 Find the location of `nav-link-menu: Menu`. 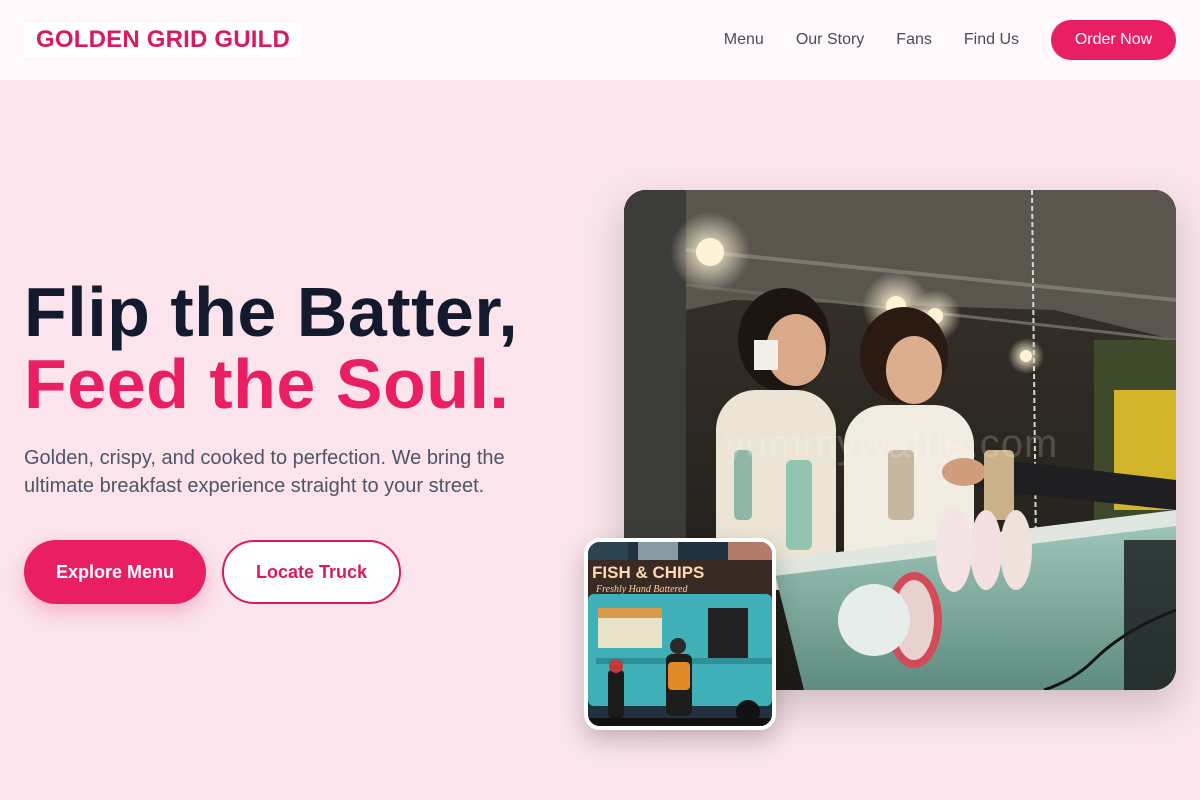

nav-link-menu: Menu is located at coordinates (744, 40).